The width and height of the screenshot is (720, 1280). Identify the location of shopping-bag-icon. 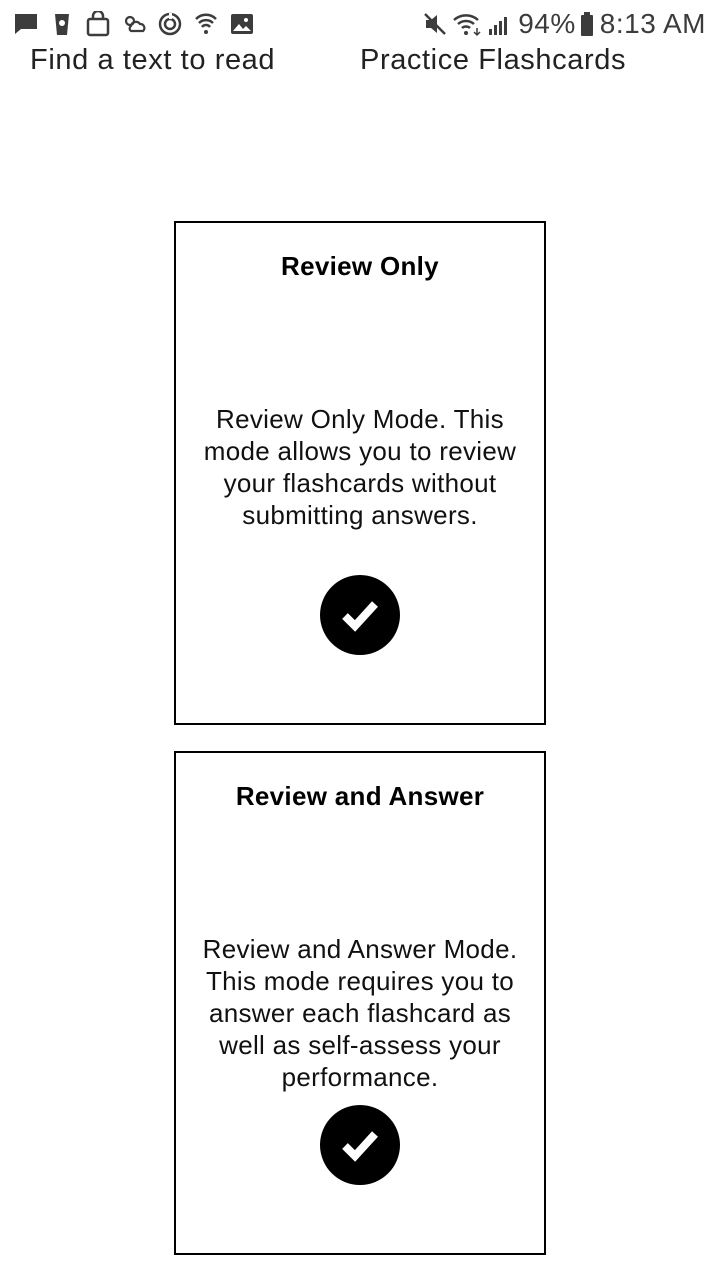
(98, 24).